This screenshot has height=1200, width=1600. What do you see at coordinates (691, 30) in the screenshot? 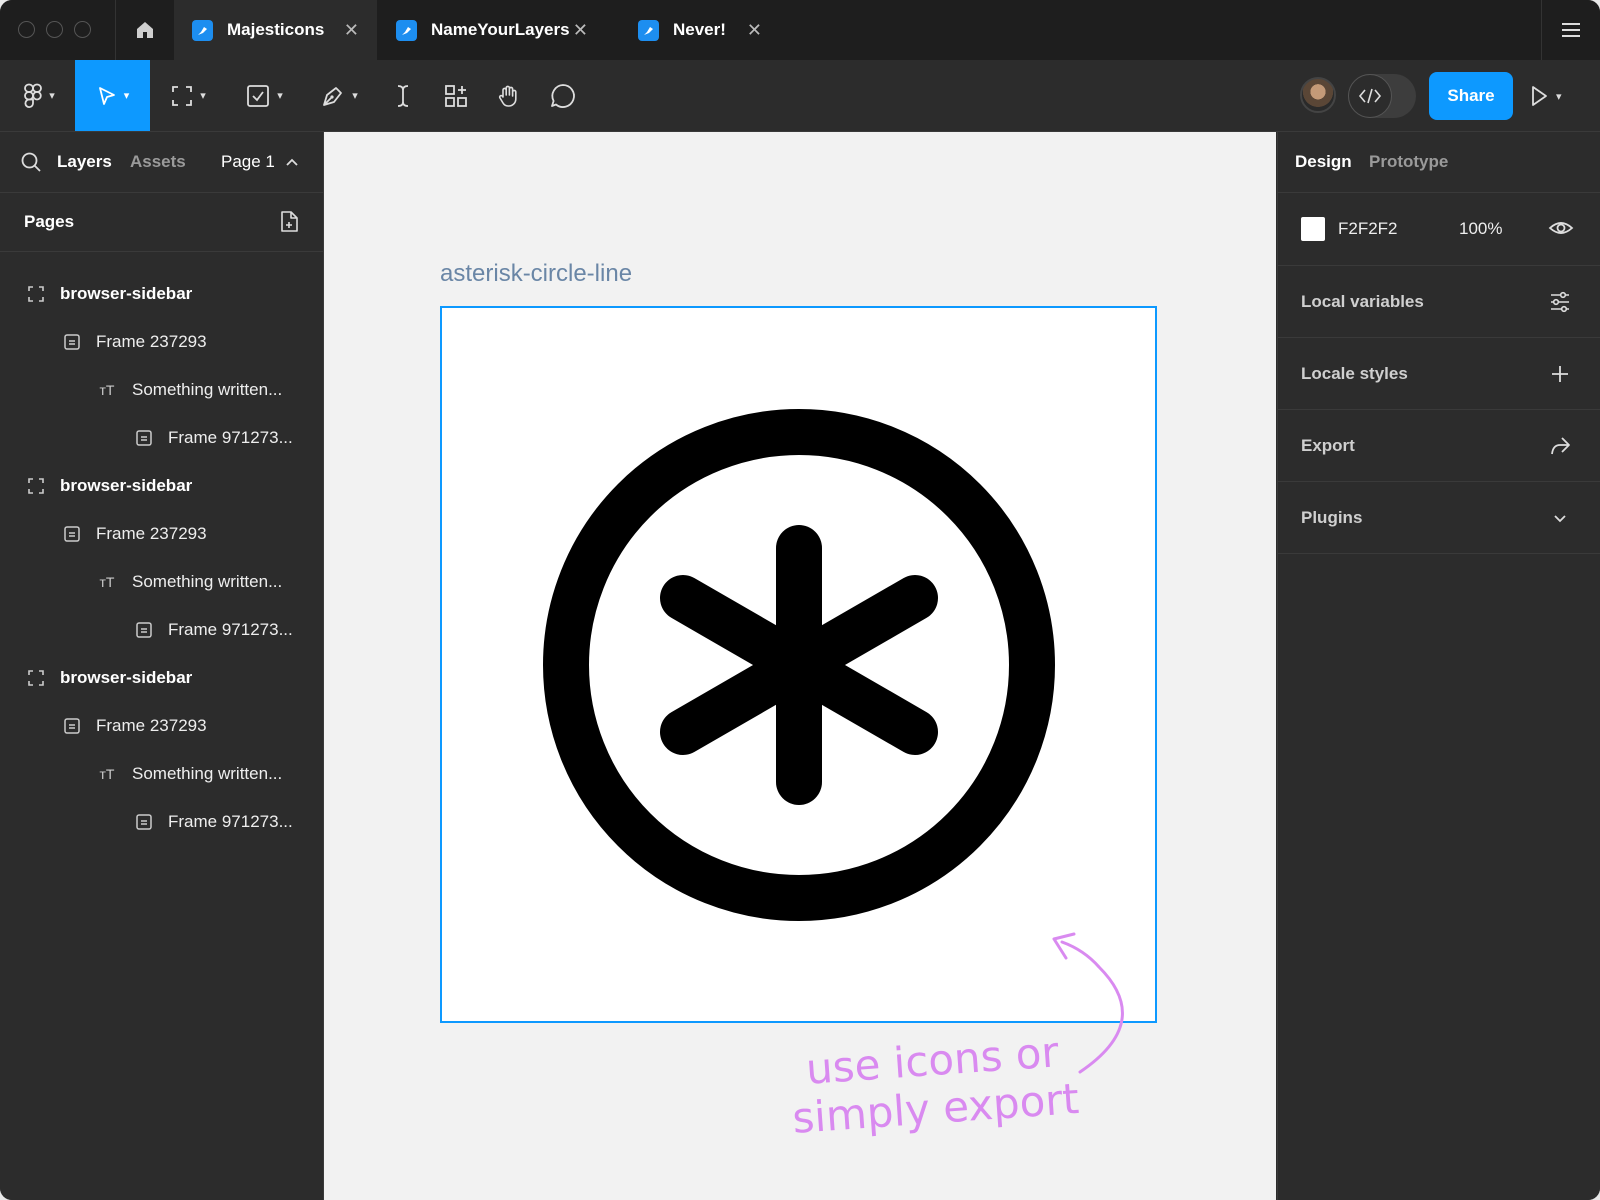
I see `tab-never: Never! ✕` at bounding box center [691, 30].